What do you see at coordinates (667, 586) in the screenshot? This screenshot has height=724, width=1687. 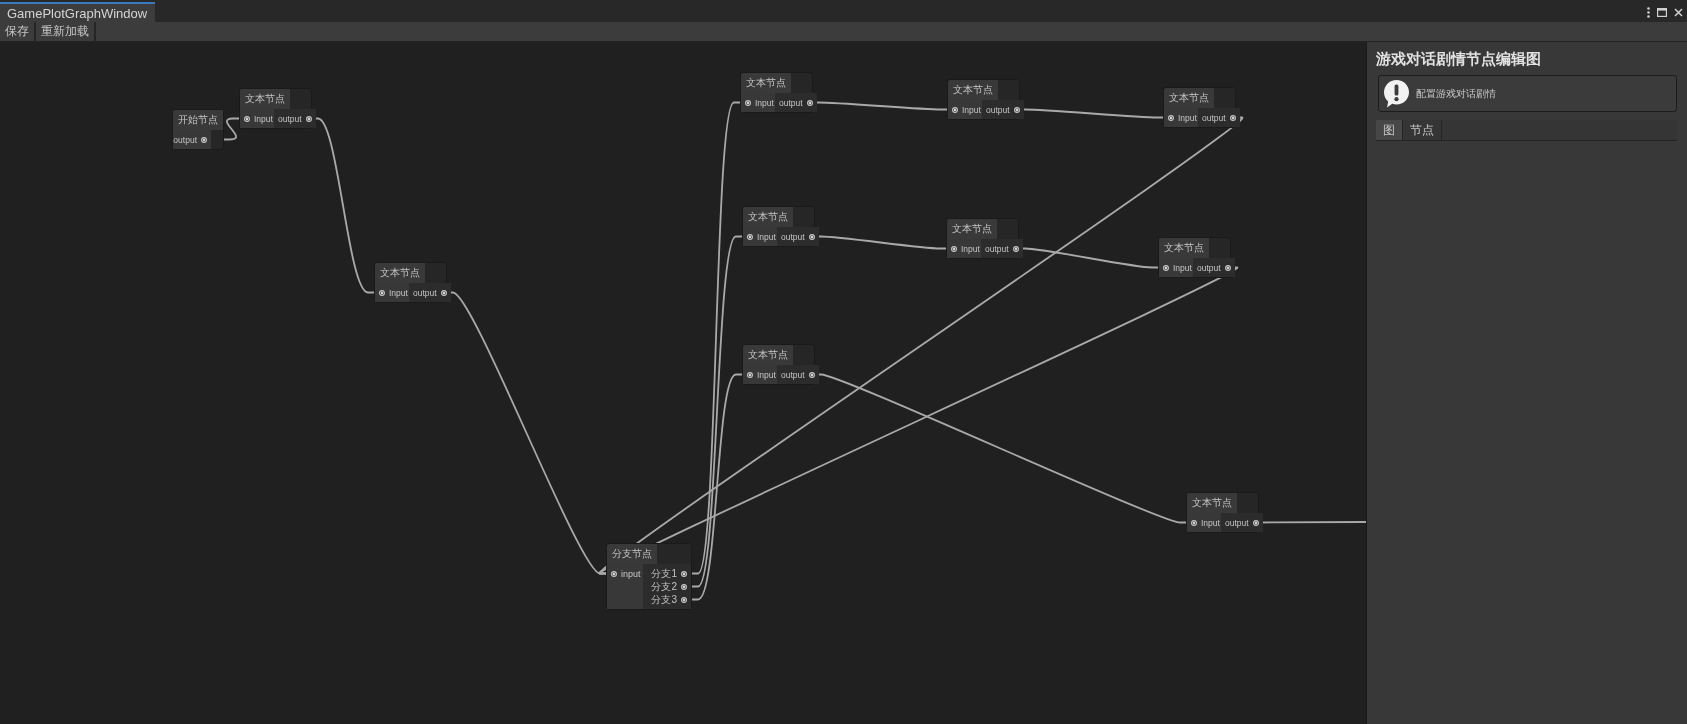 I see `output-port: 分支2` at bounding box center [667, 586].